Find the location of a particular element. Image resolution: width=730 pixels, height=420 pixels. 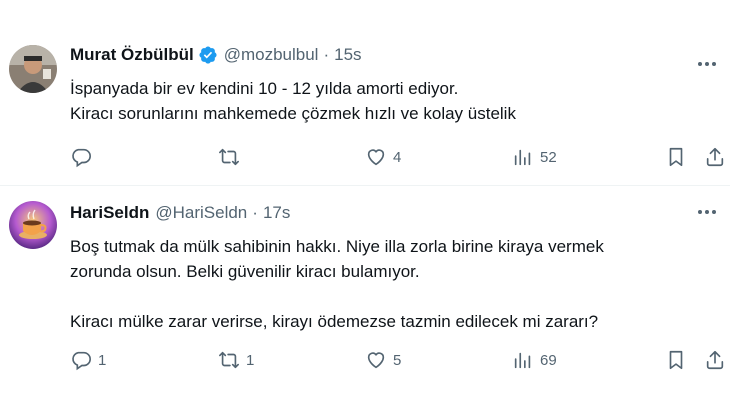

like-count: 4 is located at coordinates (397, 157).